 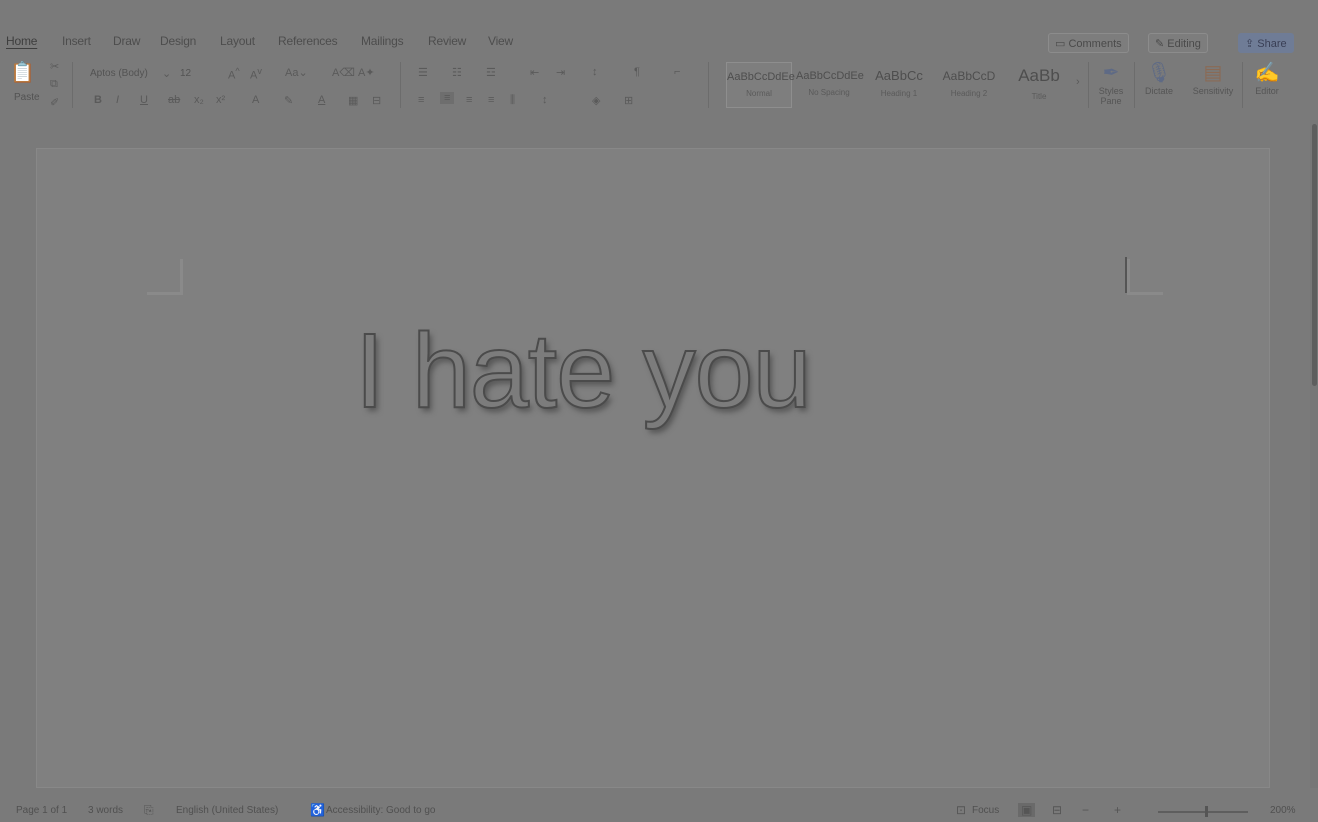 I want to click on styles-pane-button: ✒ Styles Pane, so click(x=1111, y=83).